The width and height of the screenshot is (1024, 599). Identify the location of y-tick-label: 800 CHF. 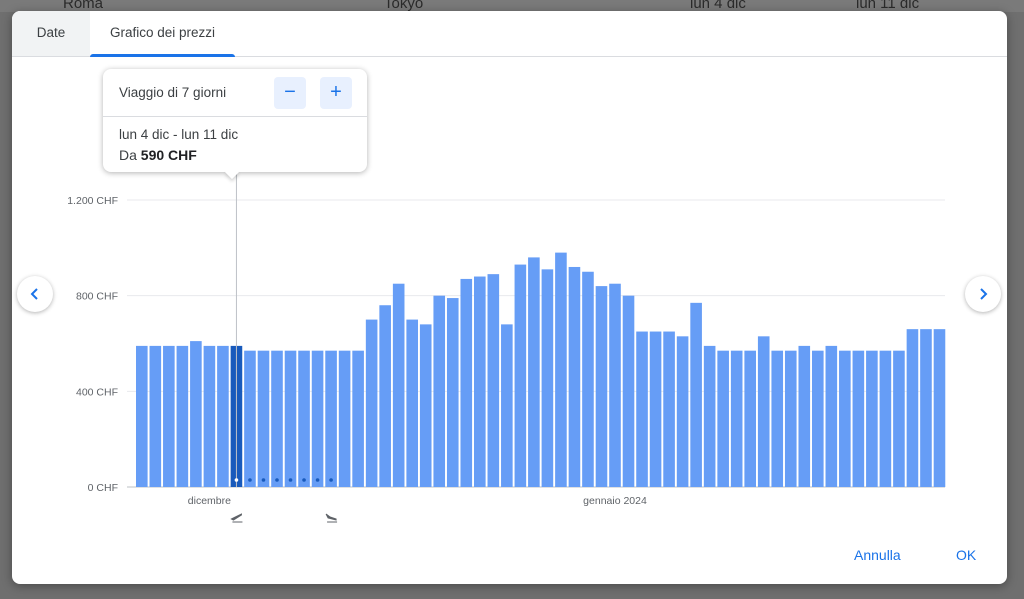
(97, 297).